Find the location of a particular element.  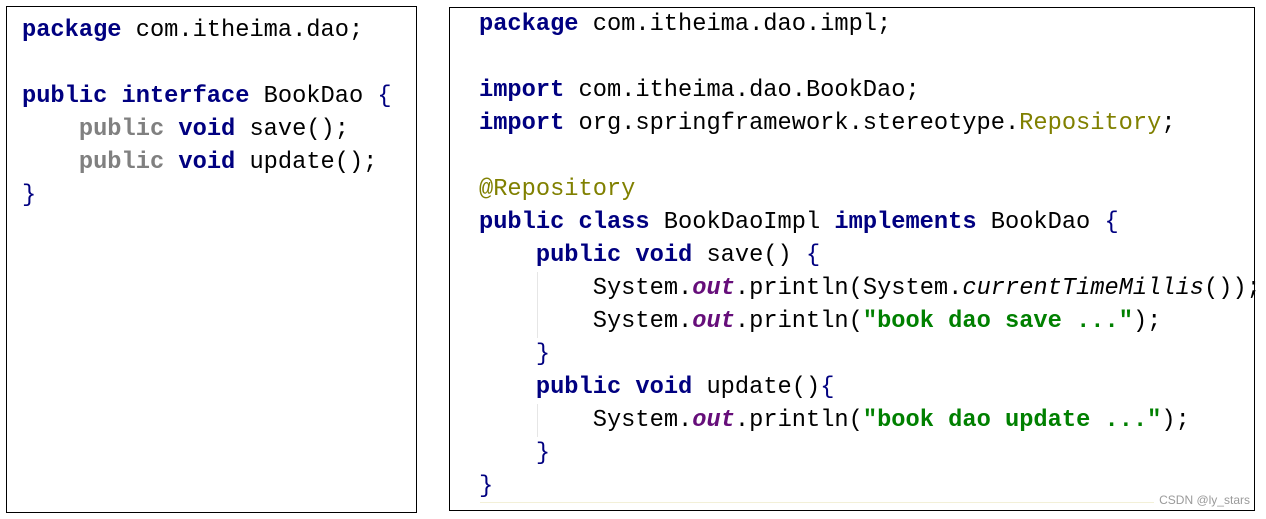

code-token-txt: org.springframework.stereotype. is located at coordinates (792, 123).